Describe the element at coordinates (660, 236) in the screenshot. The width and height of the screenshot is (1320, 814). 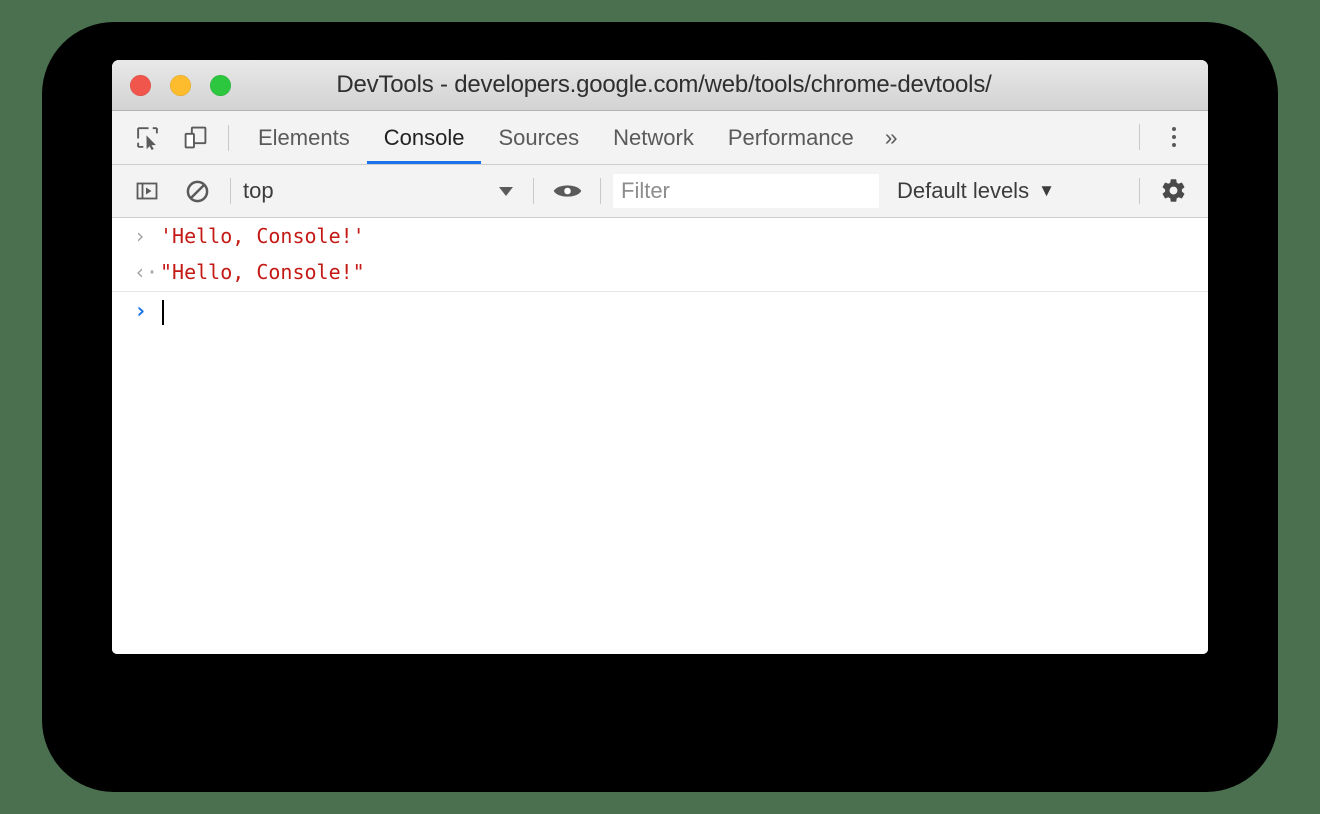
I see `console-input-row: › 'Hello, Console!'` at that location.